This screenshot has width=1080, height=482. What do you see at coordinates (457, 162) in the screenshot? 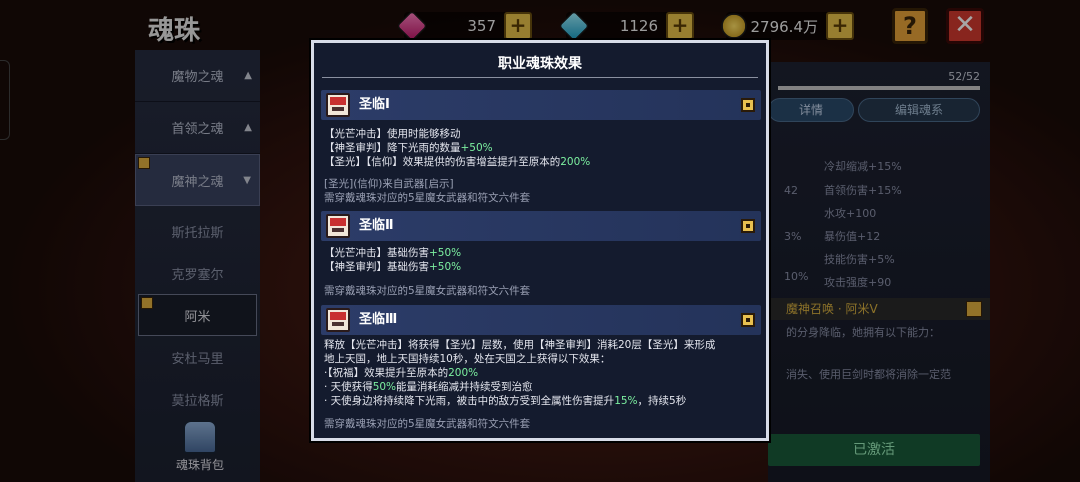
I see `effect-line: 【圣光】【信仰】效果提供的伤害增益提升至原本的200%` at bounding box center [457, 162].